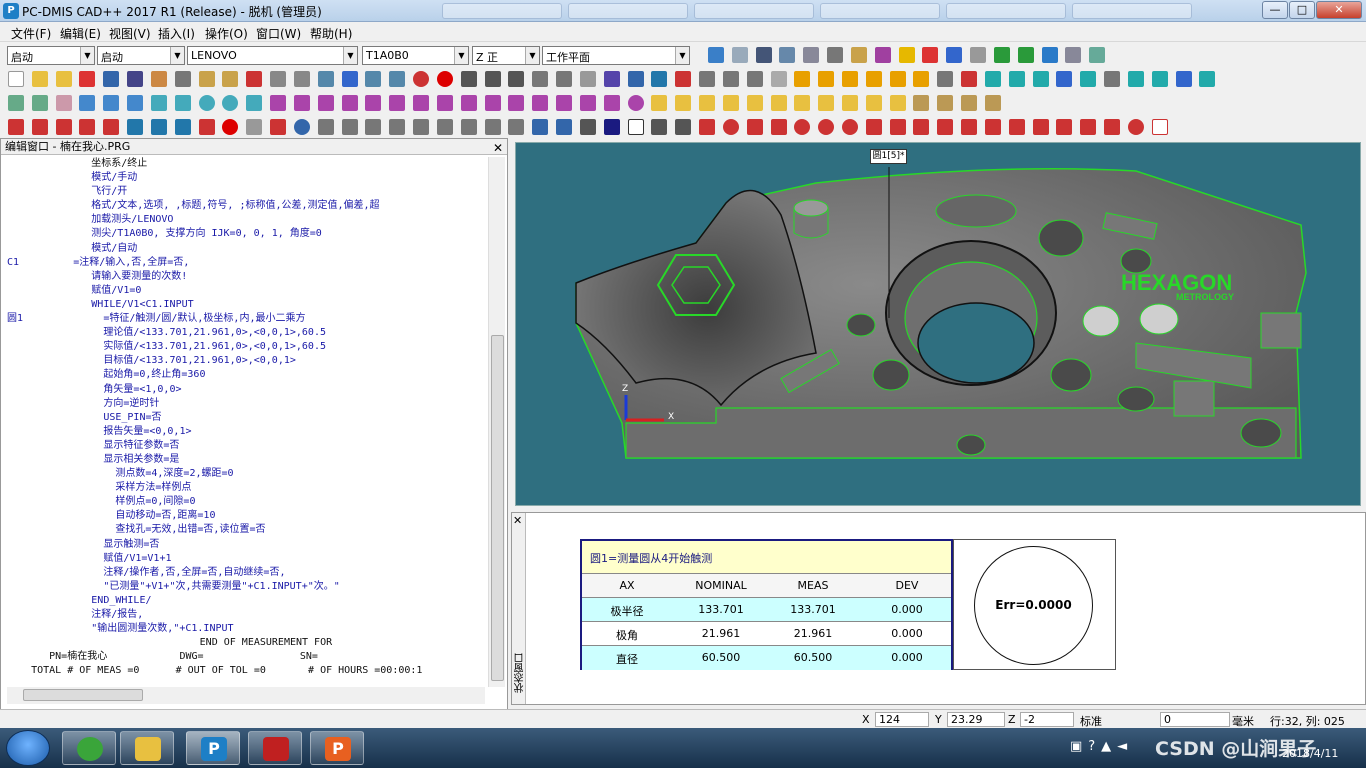 This screenshot has width=1366, height=768. Describe the element at coordinates (659, 79) in the screenshot. I see `shade-icon` at that location.